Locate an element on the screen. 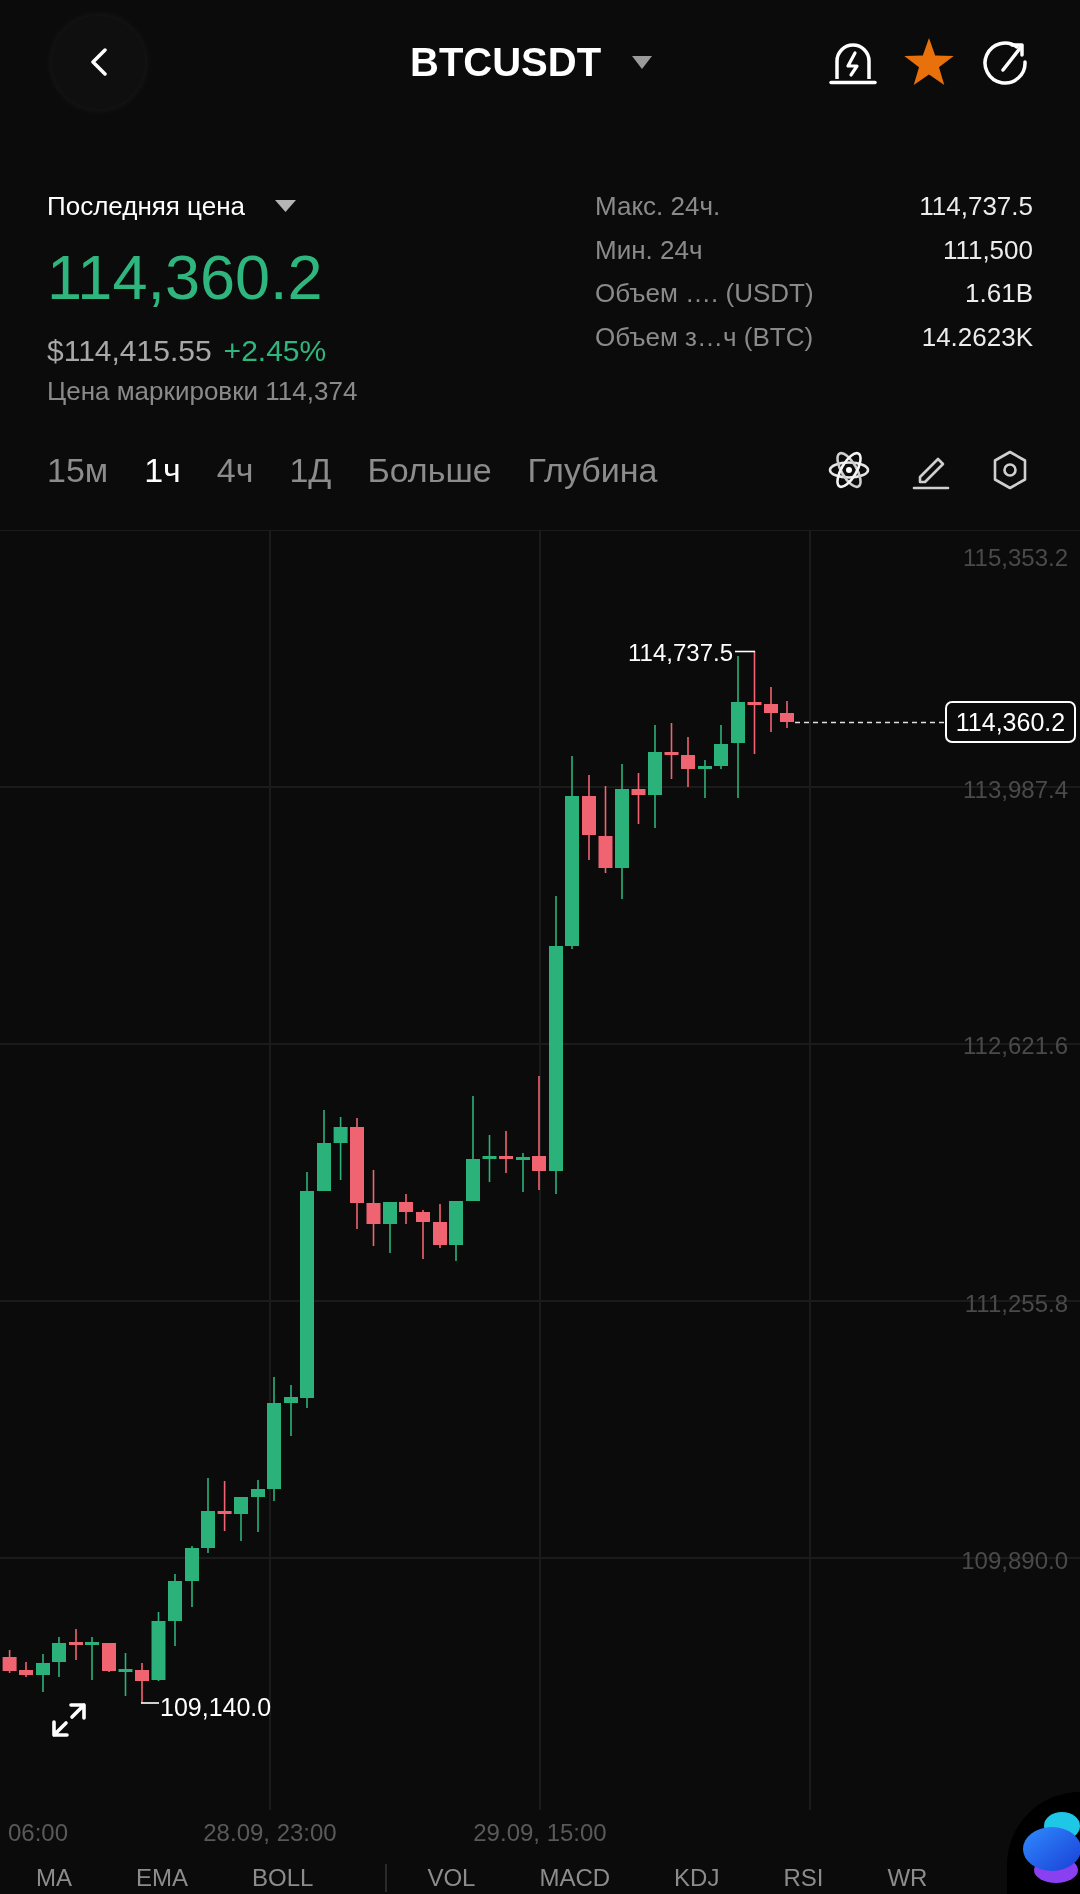  timeframe-tab: Глубина is located at coordinates (592, 470).